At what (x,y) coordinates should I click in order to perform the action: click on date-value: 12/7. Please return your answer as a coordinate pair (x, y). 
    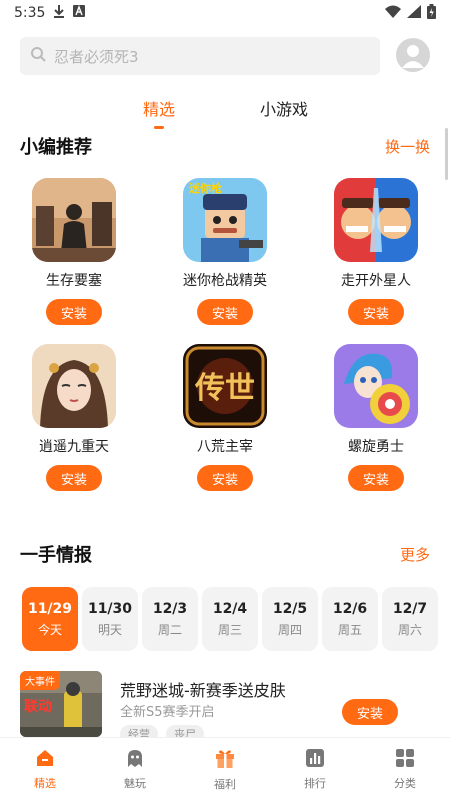
    Looking at the image, I should click on (410, 608).